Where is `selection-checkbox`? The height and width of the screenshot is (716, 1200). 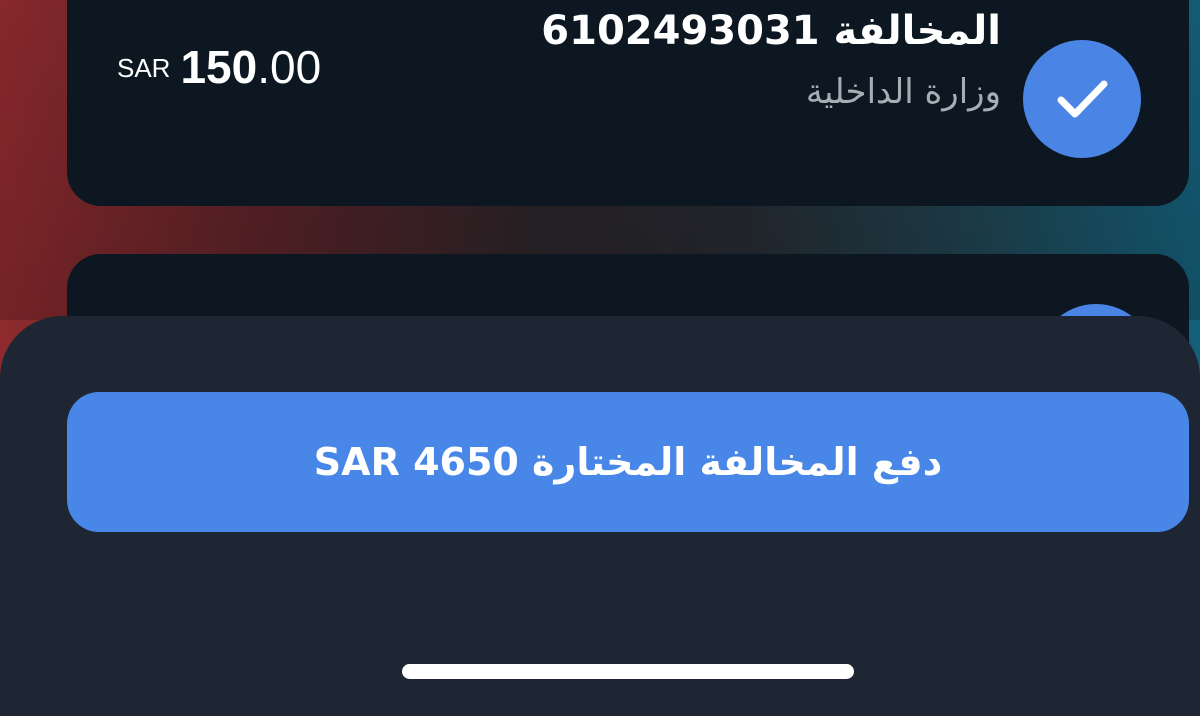 selection-checkbox is located at coordinates (1082, 99).